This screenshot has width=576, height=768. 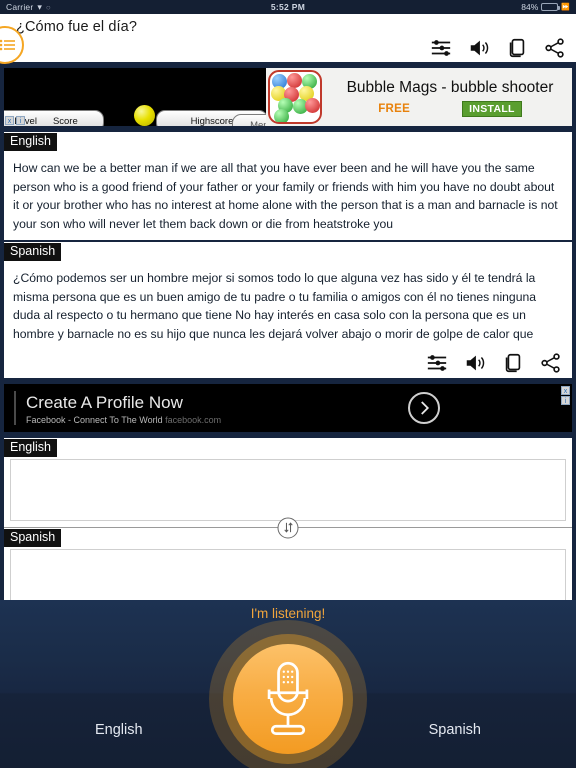 I want to click on result-target-lang-label: Spanish, so click(x=33, y=252).